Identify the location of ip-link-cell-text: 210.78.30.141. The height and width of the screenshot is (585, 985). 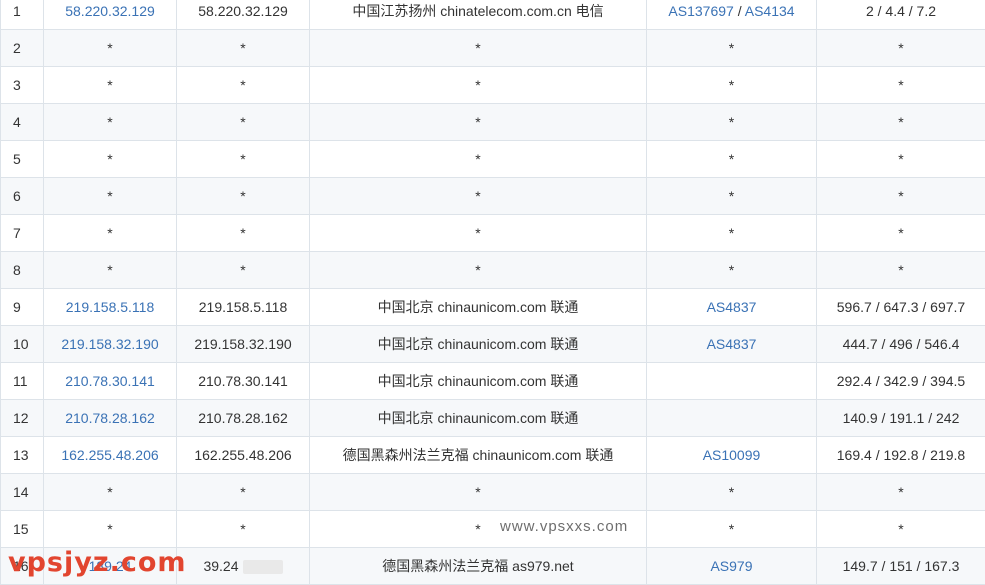
(110, 381).